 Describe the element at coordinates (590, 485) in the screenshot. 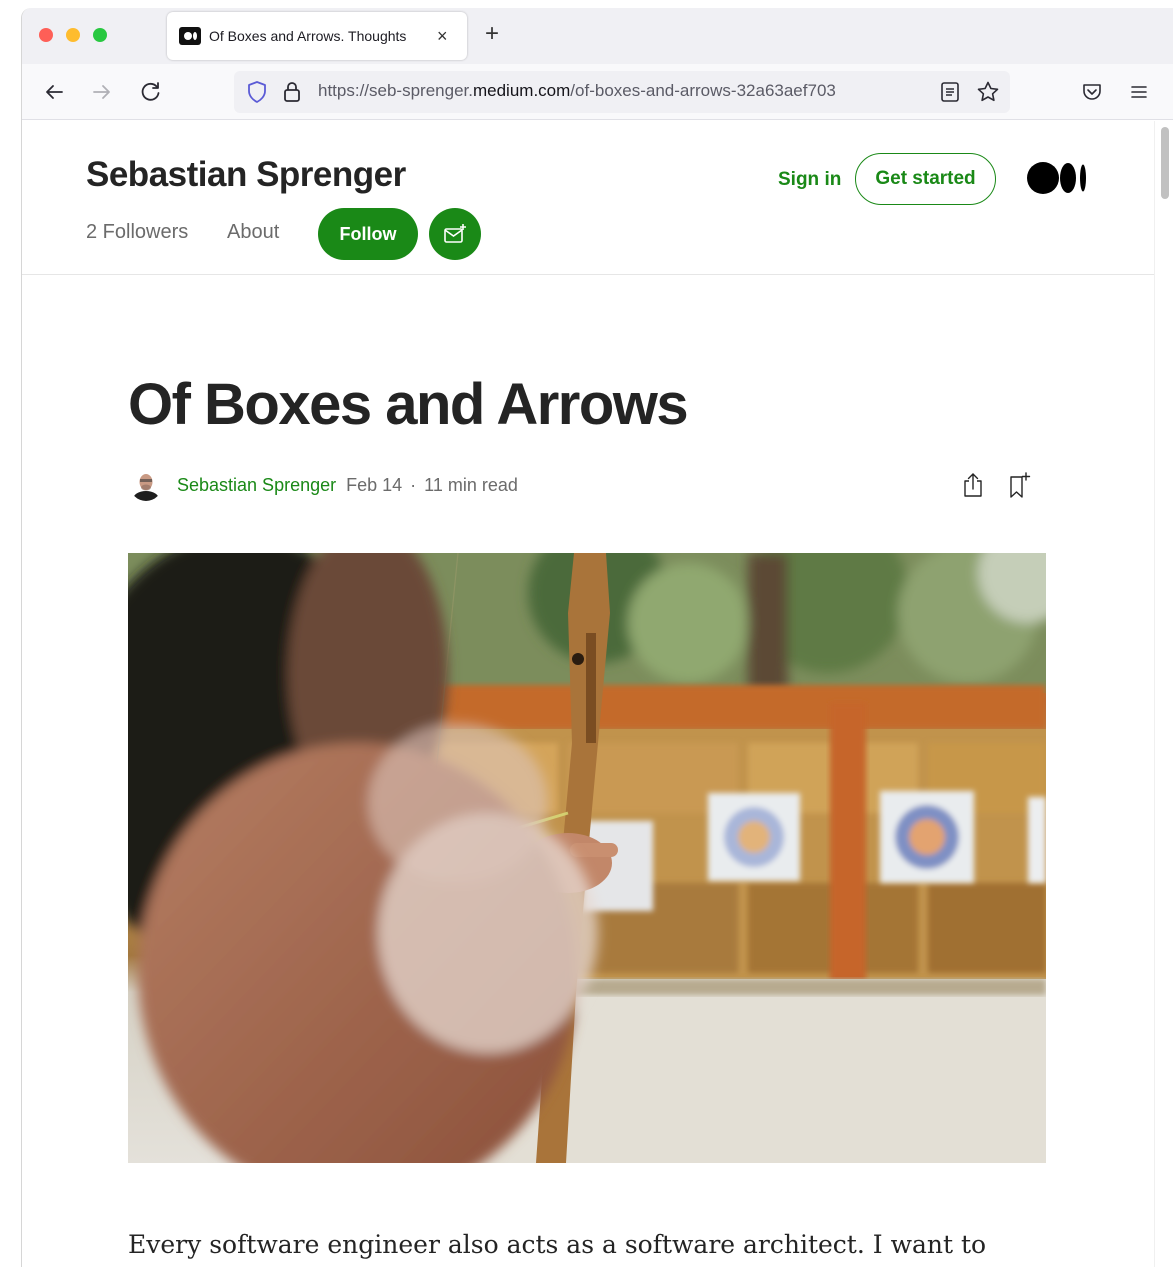

I see `article-byline: Sebastian Sprenger Feb 14 · 11 min read` at that location.